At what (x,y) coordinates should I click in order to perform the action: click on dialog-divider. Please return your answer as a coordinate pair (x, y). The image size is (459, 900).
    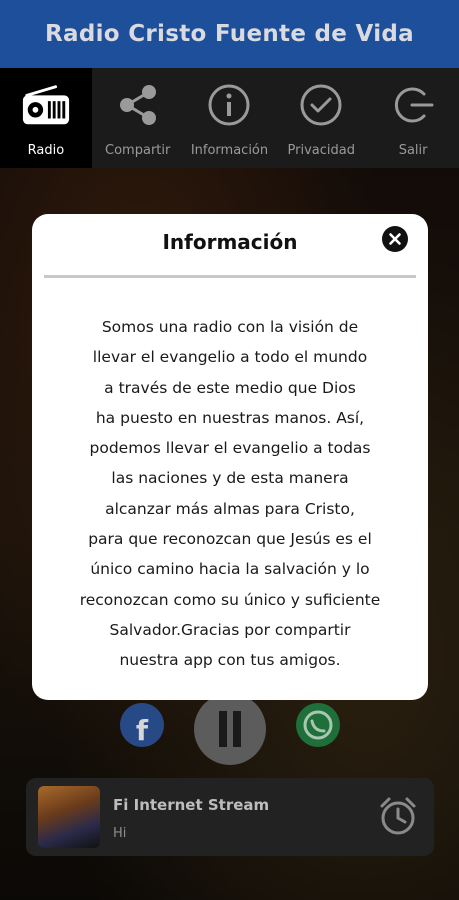
    Looking at the image, I should click on (230, 276).